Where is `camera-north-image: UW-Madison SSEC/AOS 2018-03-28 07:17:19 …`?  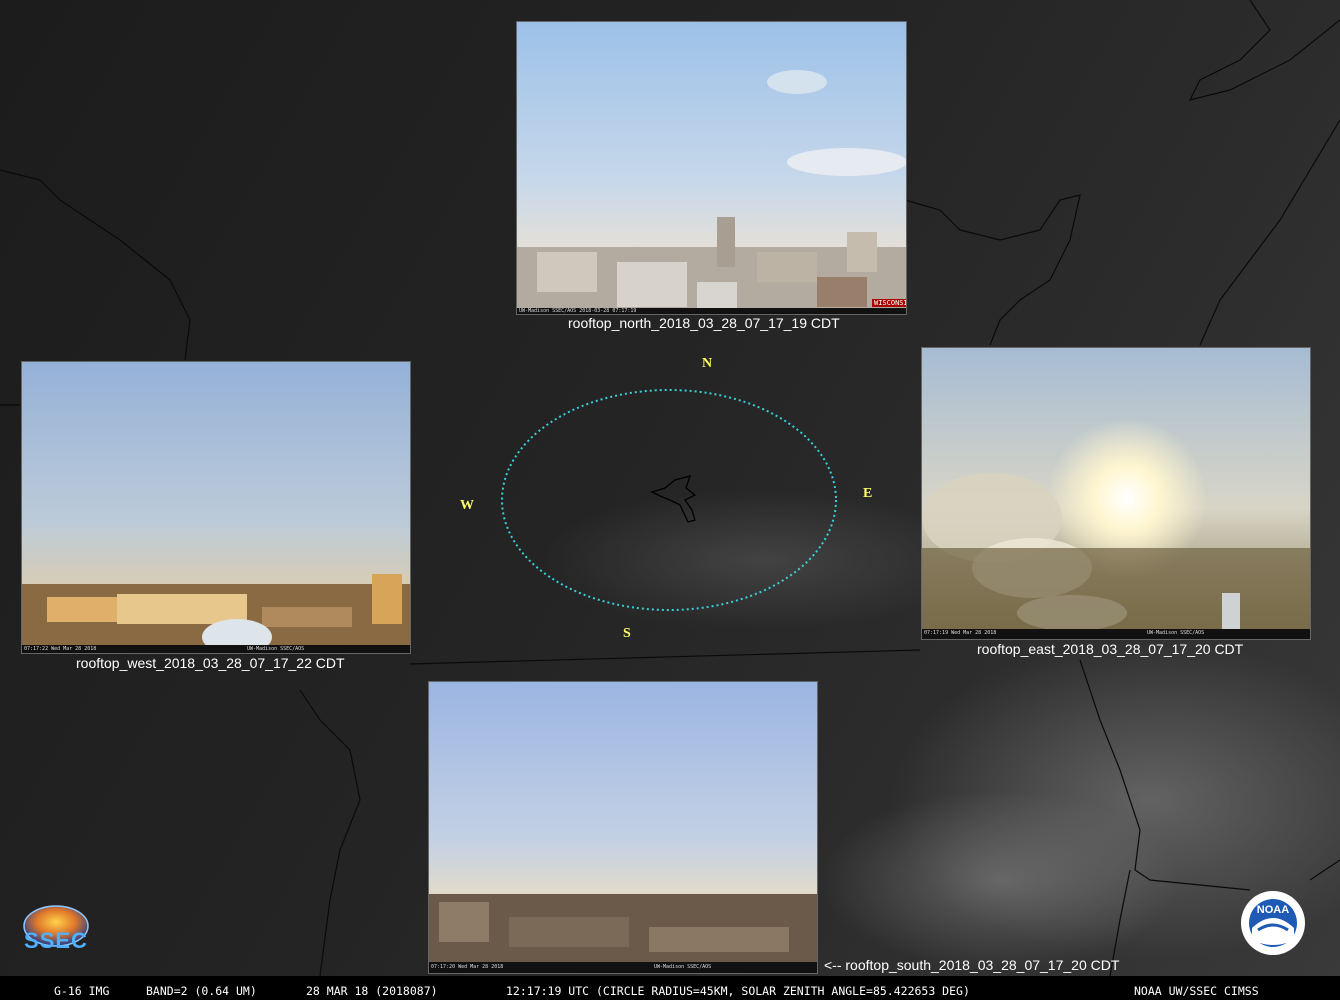
camera-north-image: UW-Madison SSEC/AOS 2018-03-28 07:17:19 … is located at coordinates (711, 168).